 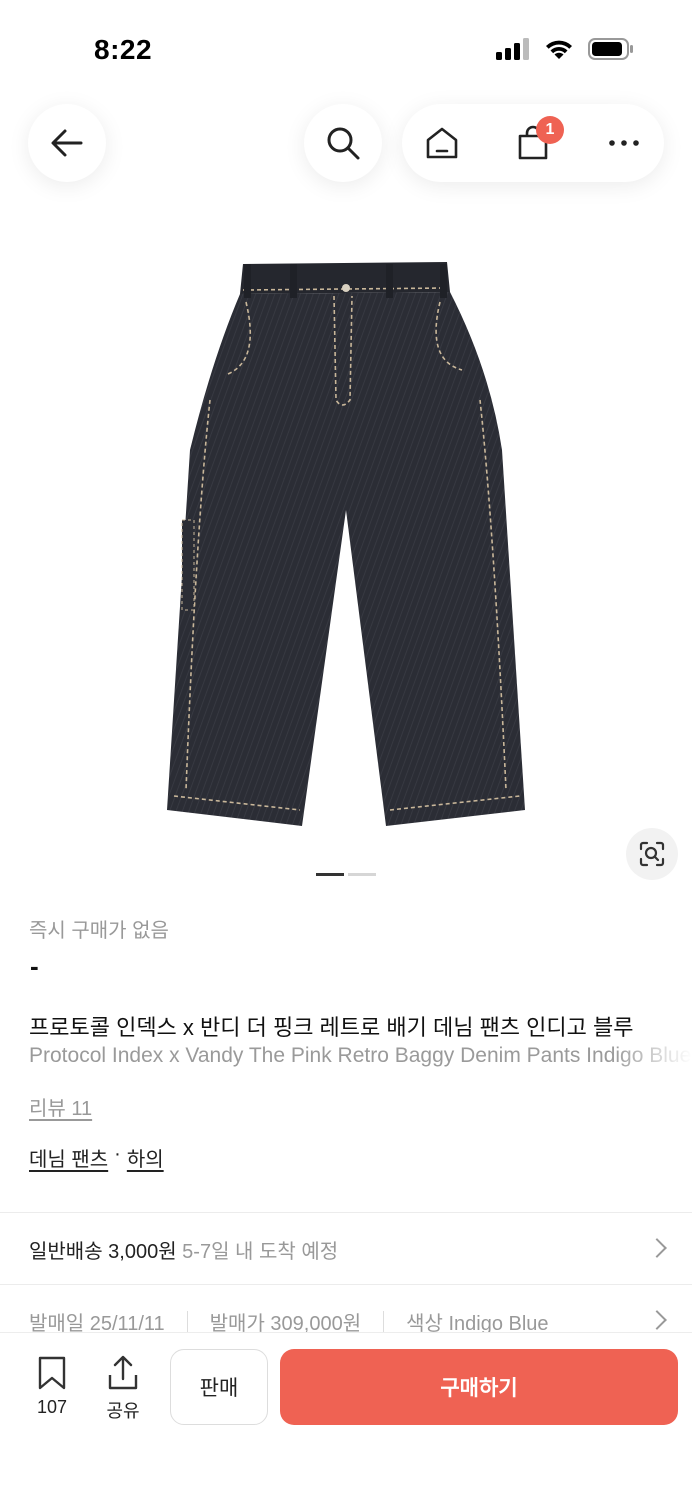 I want to click on pager-dot-active, so click(x=330, y=874).